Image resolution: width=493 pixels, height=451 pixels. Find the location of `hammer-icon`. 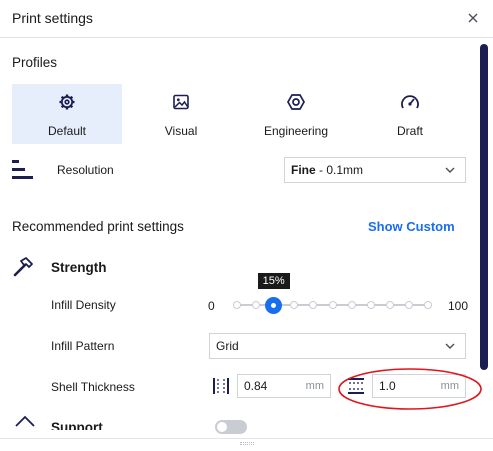

hammer-icon is located at coordinates (23, 267).